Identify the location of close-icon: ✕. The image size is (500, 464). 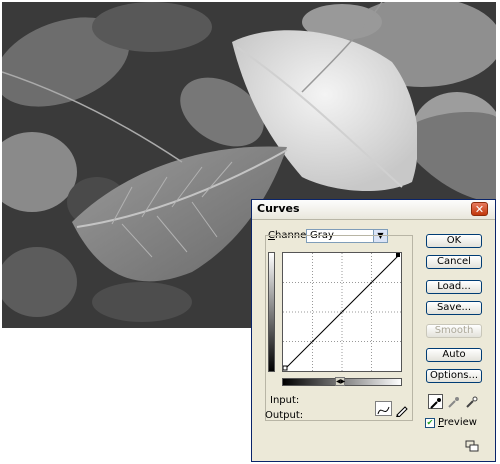
(479, 209).